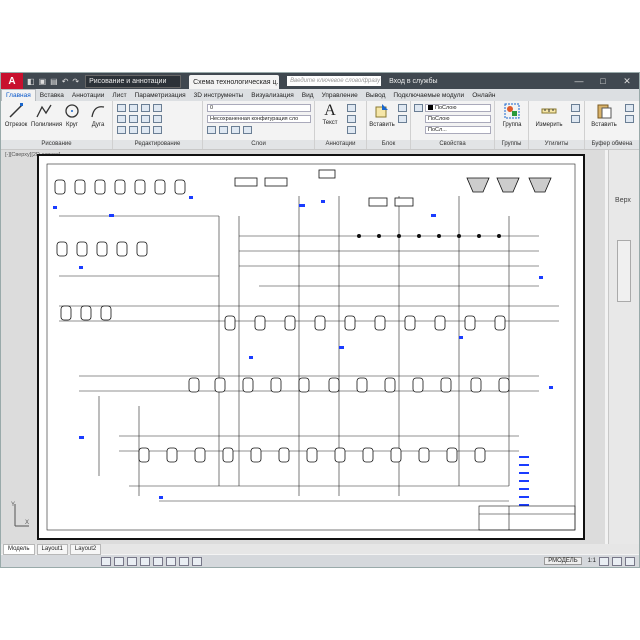 The image size is (640, 640). I want to click on erase-icon, so click(157, 108).